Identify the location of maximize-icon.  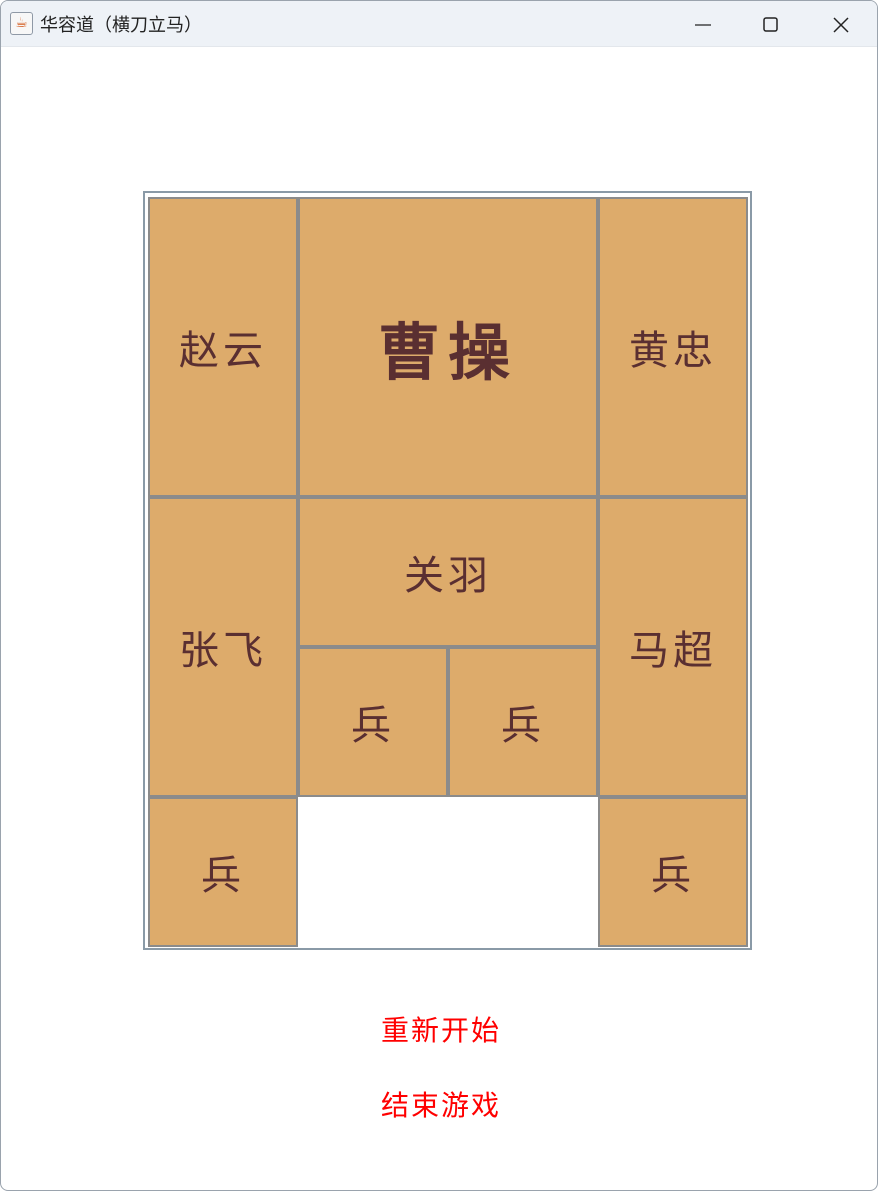
(770, 24).